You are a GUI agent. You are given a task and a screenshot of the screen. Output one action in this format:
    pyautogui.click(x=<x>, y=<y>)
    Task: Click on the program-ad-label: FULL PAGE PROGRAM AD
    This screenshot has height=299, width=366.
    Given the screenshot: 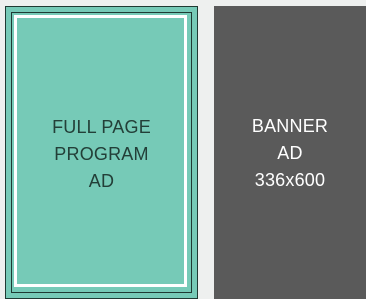 What is the action you would take?
    pyautogui.click(x=101, y=154)
    